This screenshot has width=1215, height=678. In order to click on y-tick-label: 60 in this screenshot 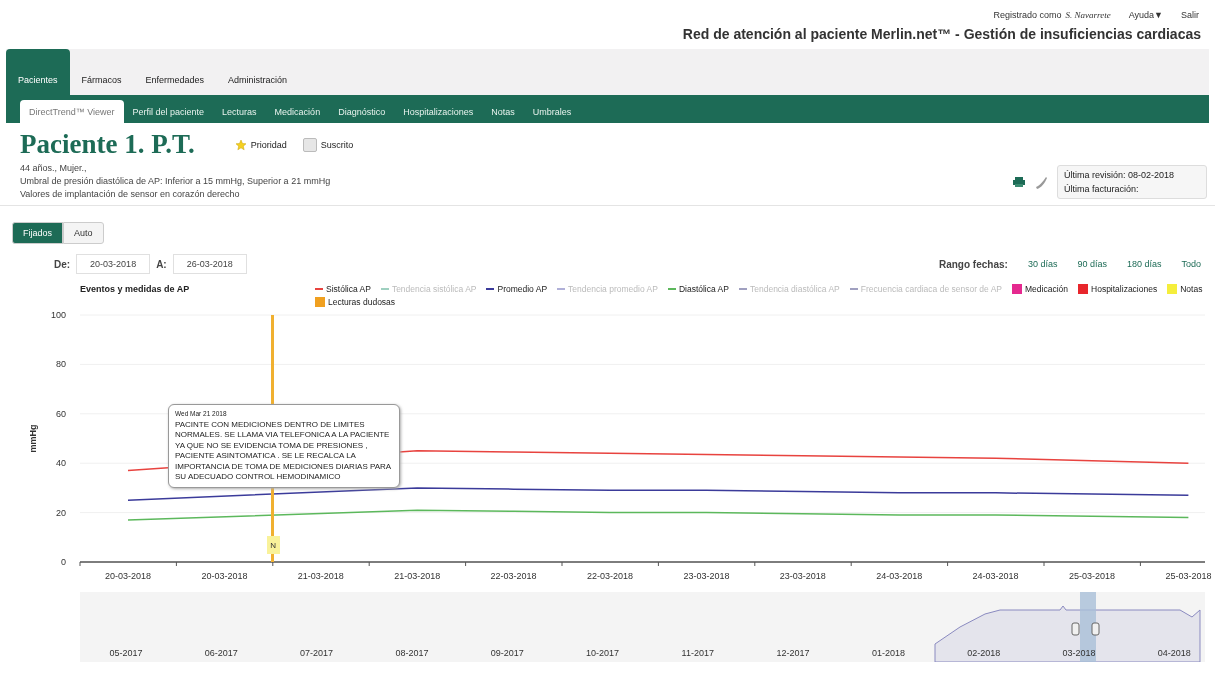, I will do `click(61, 413)`.